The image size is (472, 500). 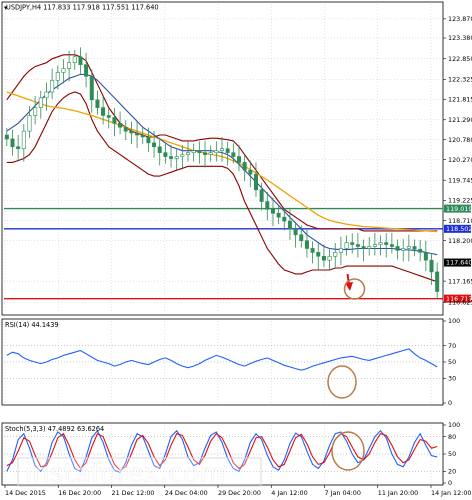 What do you see at coordinates (289, 493) in the screenshot?
I see `x-tick-label: 4 Jan 12:00` at bounding box center [289, 493].